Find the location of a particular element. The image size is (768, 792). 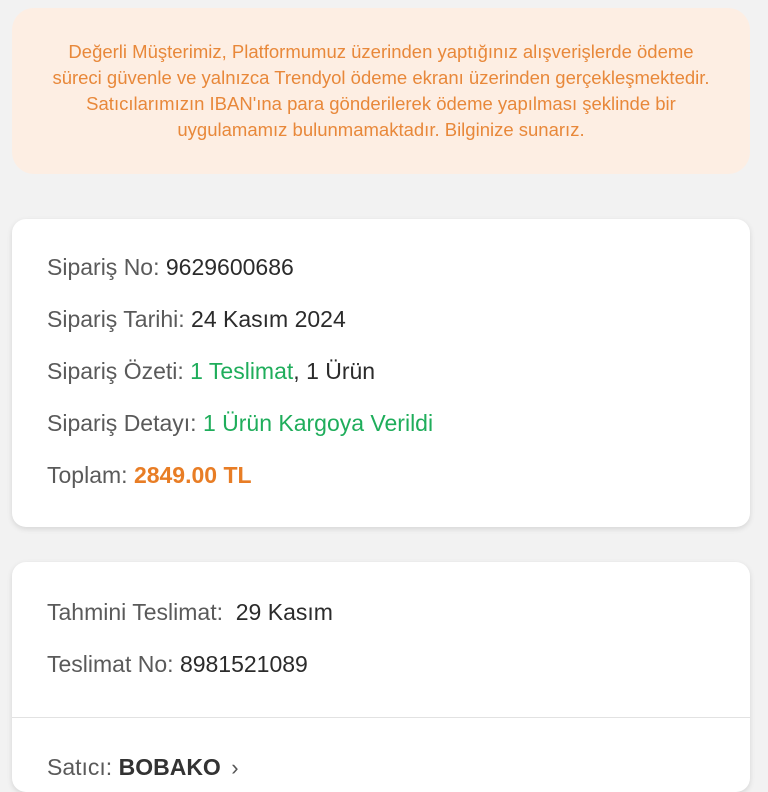

order-detail-label: Sipariş Detayı: is located at coordinates (122, 423).